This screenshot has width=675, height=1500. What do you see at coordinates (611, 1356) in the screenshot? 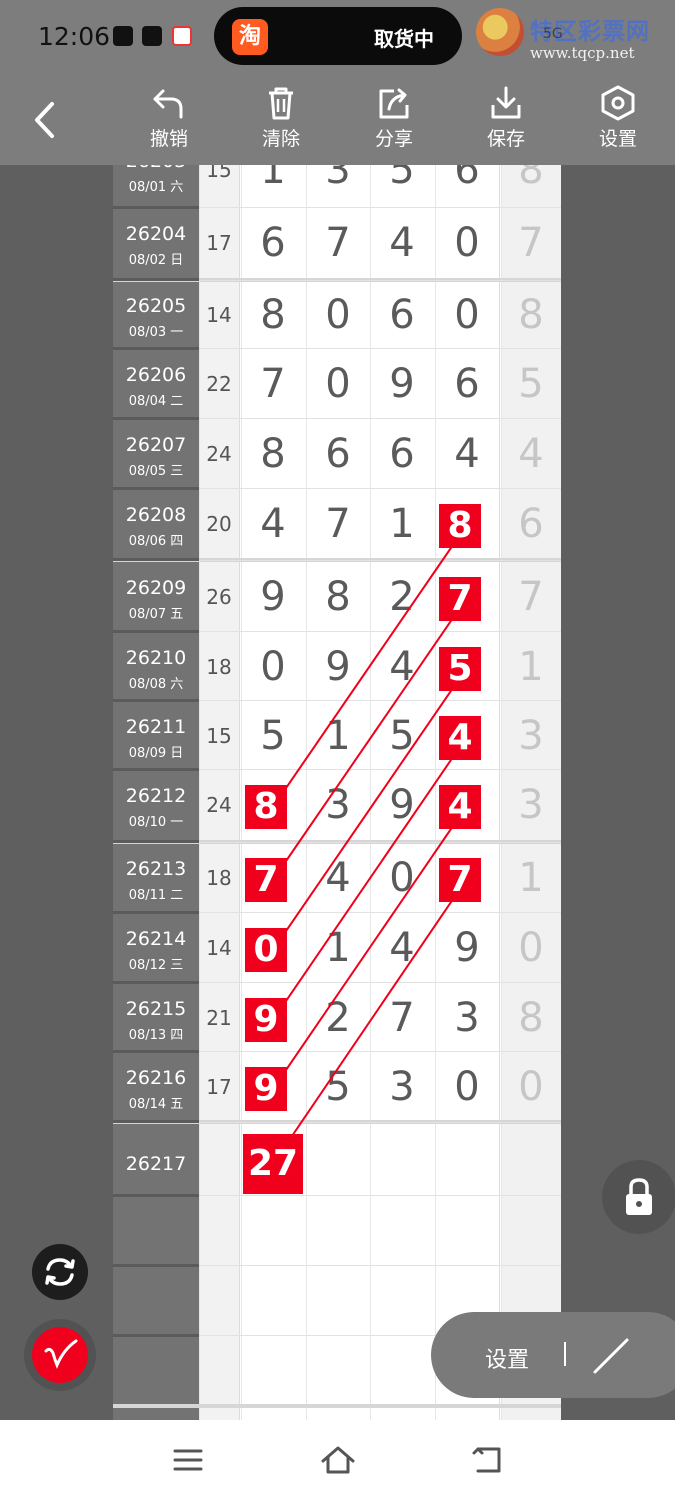
I see `line-tool-icon` at bounding box center [611, 1356].